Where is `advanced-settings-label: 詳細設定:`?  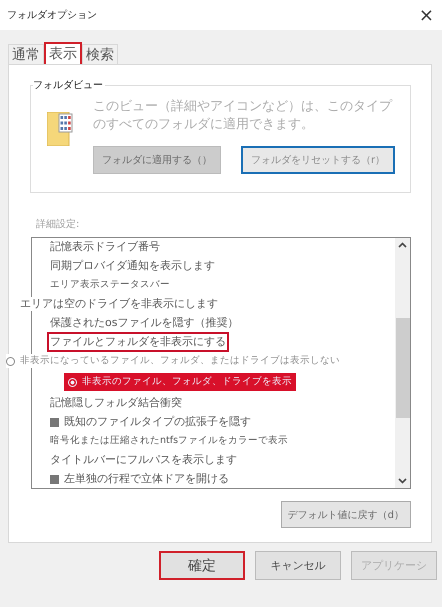
advanced-settings-label: 詳細設定: is located at coordinates (58, 224).